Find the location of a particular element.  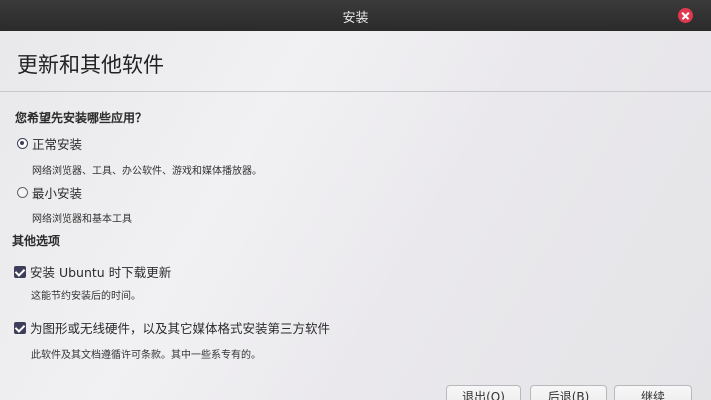

third-party-label: 为图形或无线硬件，以及其它媒体格式安装第三方软件 is located at coordinates (180, 328).